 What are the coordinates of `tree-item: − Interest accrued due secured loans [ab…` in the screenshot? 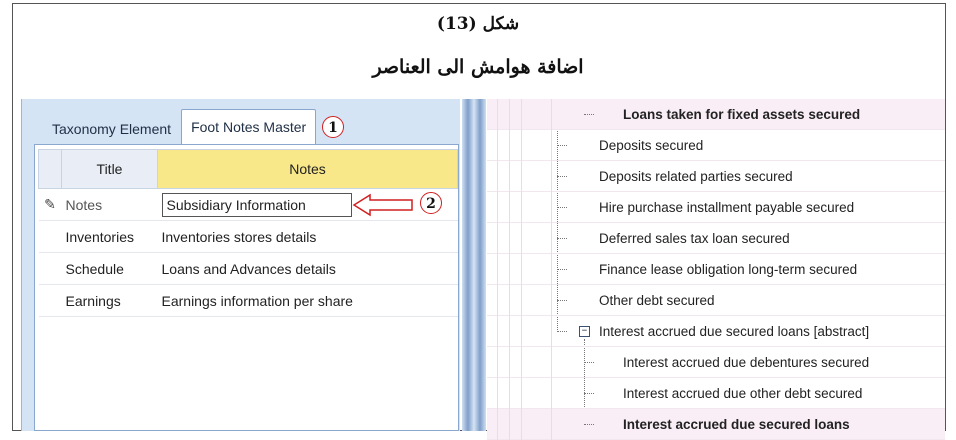 It's located at (716, 331).